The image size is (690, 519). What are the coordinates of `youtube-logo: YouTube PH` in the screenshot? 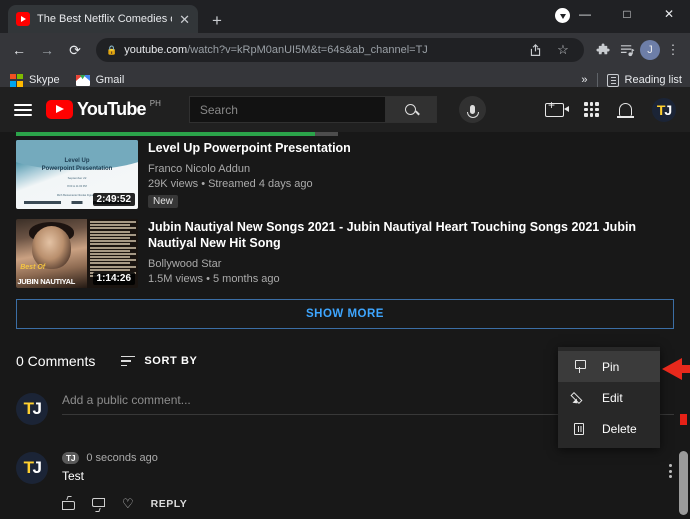 It's located at (103, 109).